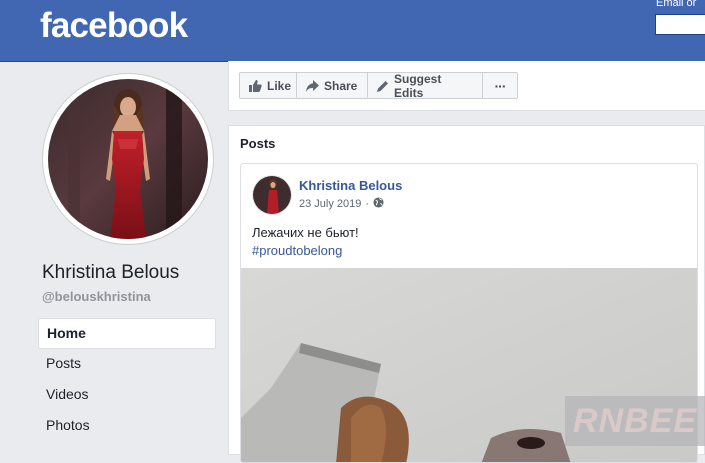 The height and width of the screenshot is (463, 705). I want to click on login-email-input, so click(680, 24).